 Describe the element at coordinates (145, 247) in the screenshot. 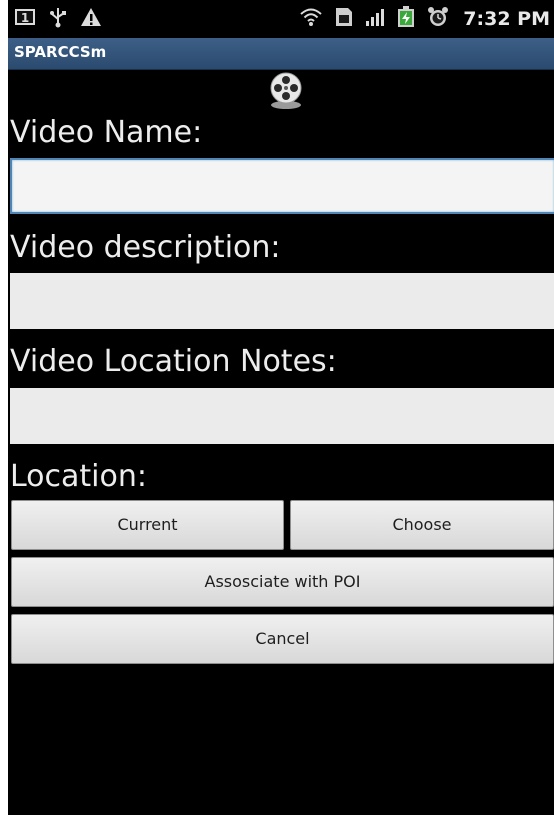

I see `video-description-label: Video description:` at that location.